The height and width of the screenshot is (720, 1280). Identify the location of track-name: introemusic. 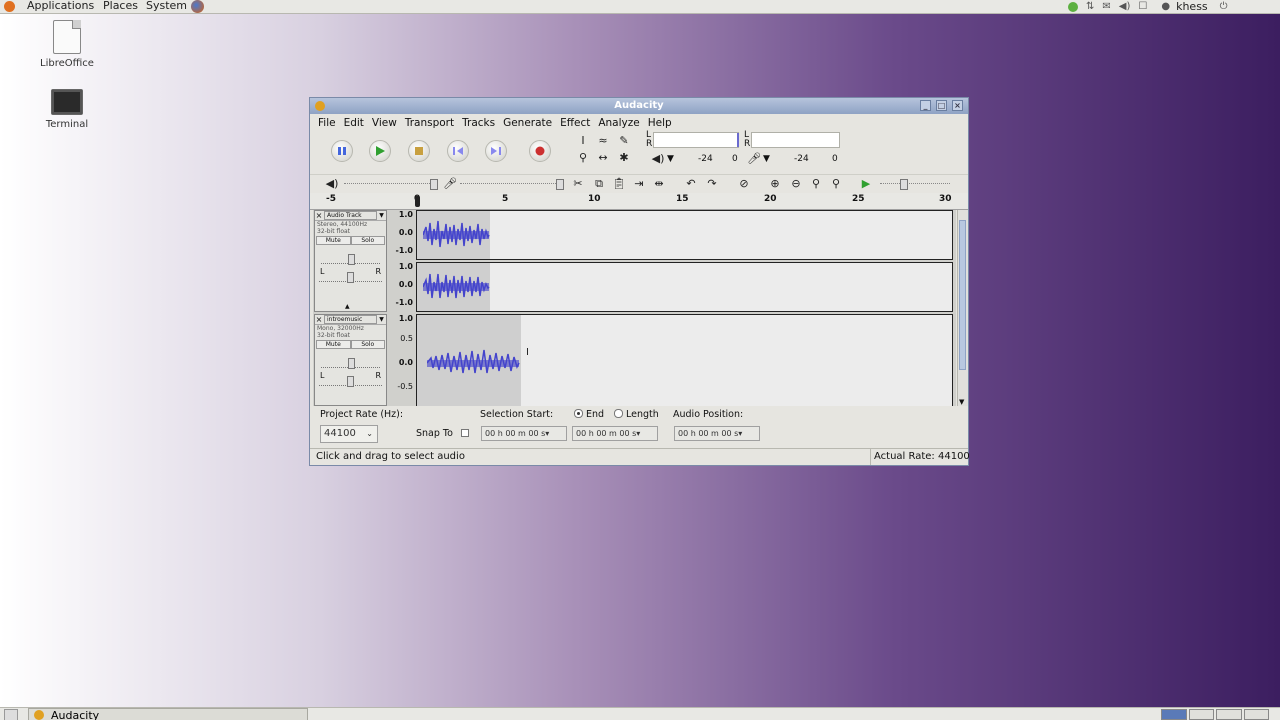
(350, 319).